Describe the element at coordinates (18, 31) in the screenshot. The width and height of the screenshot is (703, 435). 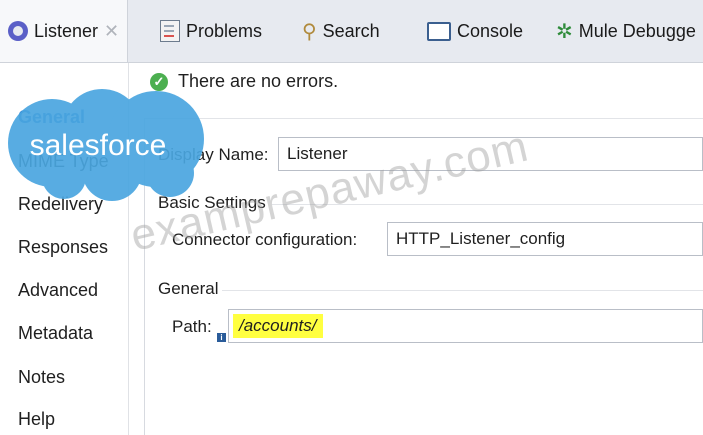
I see `listener-icon` at that location.